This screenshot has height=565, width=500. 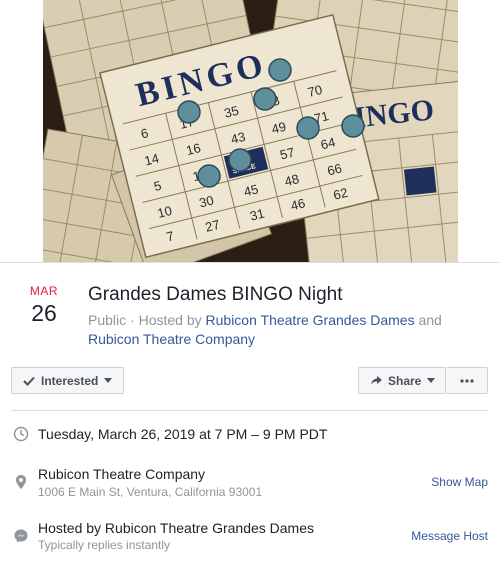 I want to click on event-month: MAR, so click(x=44, y=291).